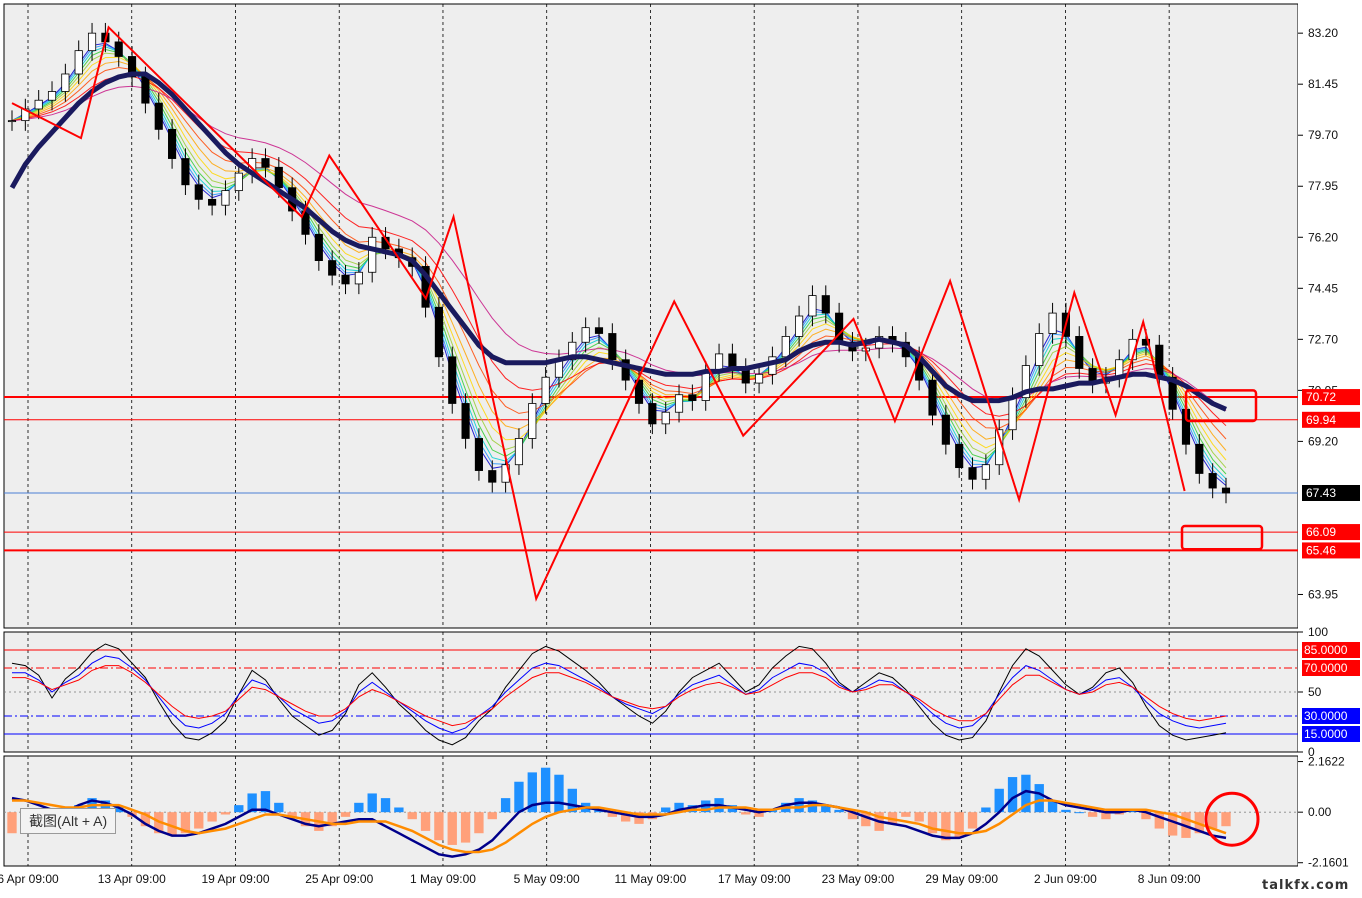 The height and width of the screenshot is (898, 1362). I want to click on x-tick-label: 17 May 09:00, so click(754, 879).